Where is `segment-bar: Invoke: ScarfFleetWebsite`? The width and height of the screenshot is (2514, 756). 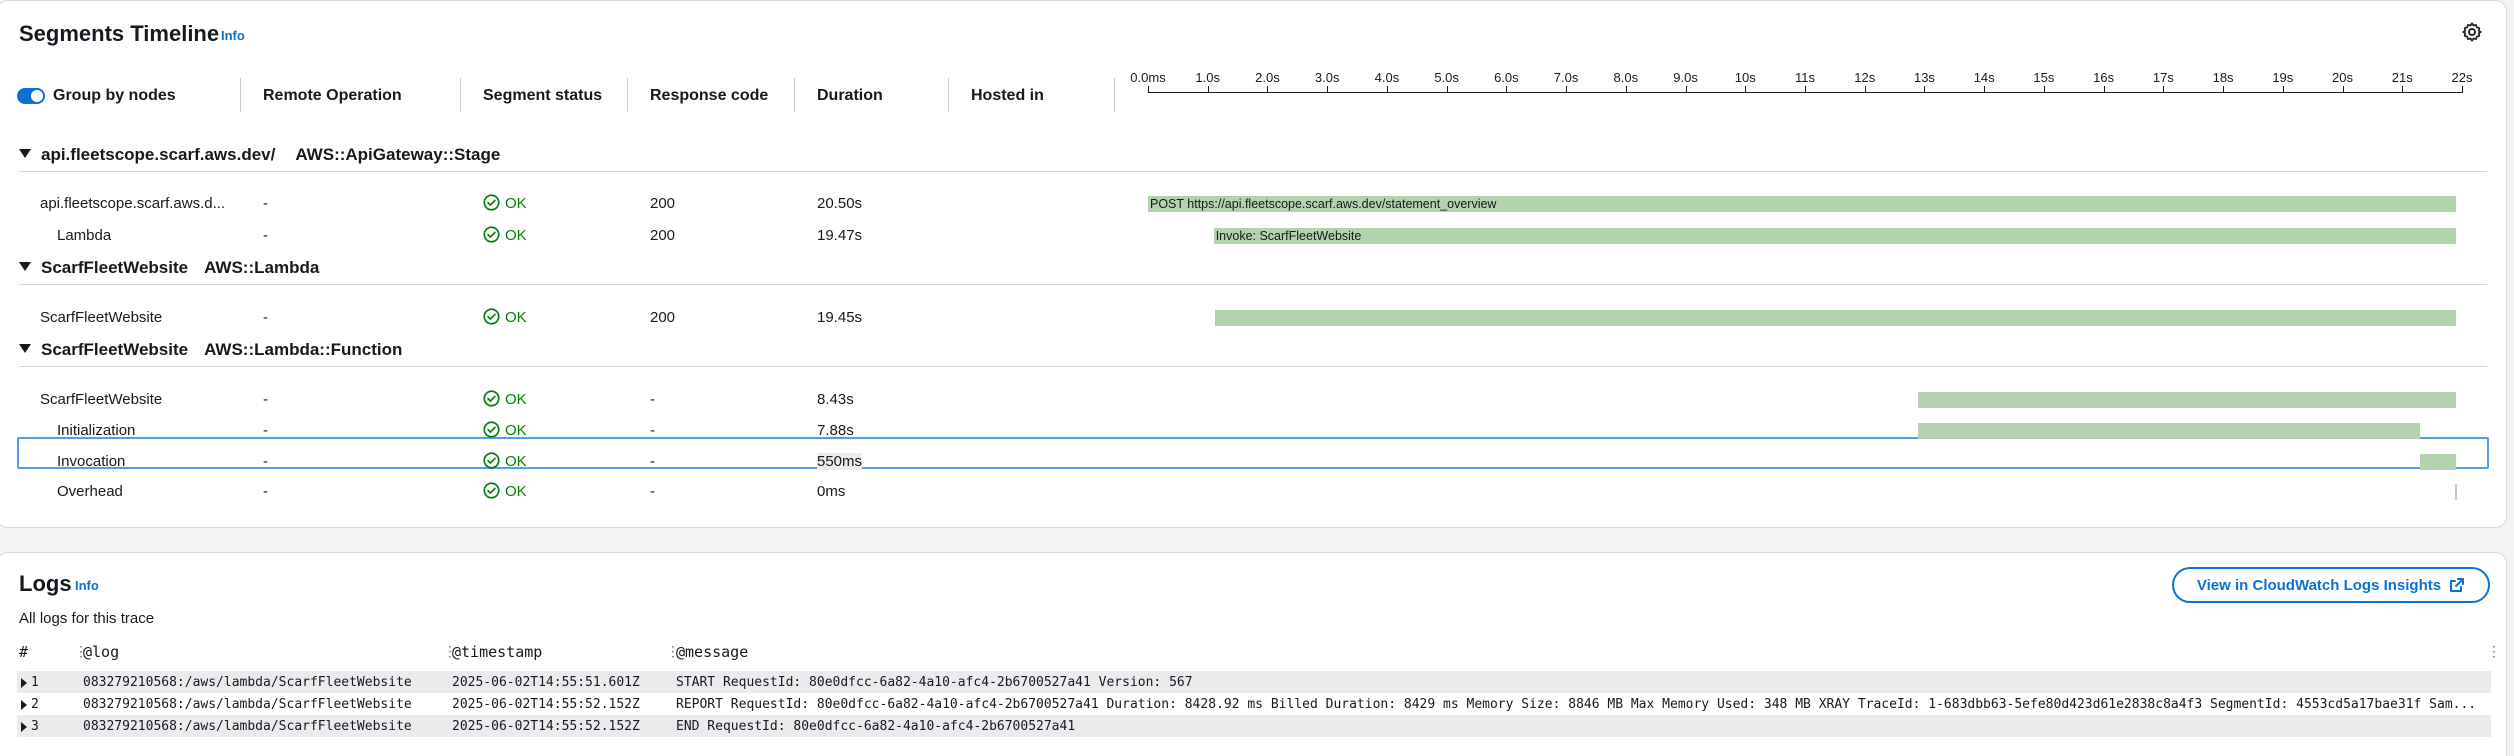 segment-bar: Invoke: ScarfFleetWebsite is located at coordinates (1834, 236).